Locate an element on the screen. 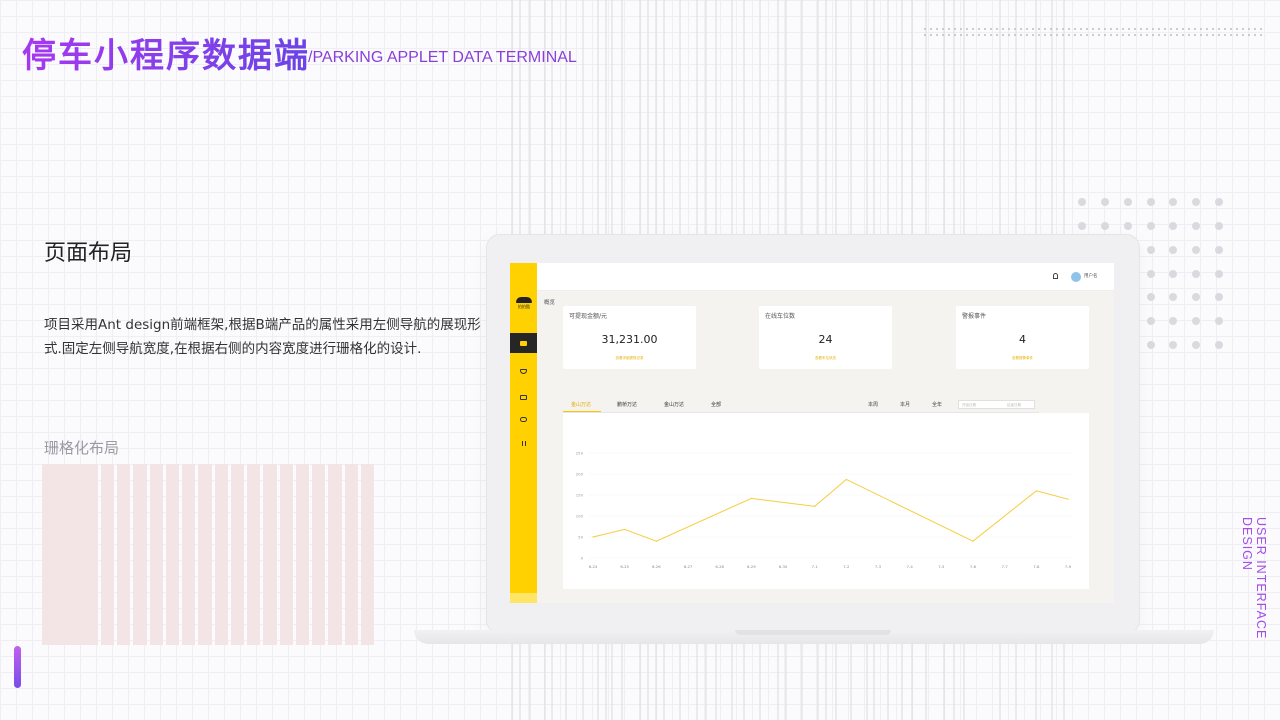 This screenshot has height=720, width=1280. stat-label: 可提现金额/元 is located at coordinates (588, 316).